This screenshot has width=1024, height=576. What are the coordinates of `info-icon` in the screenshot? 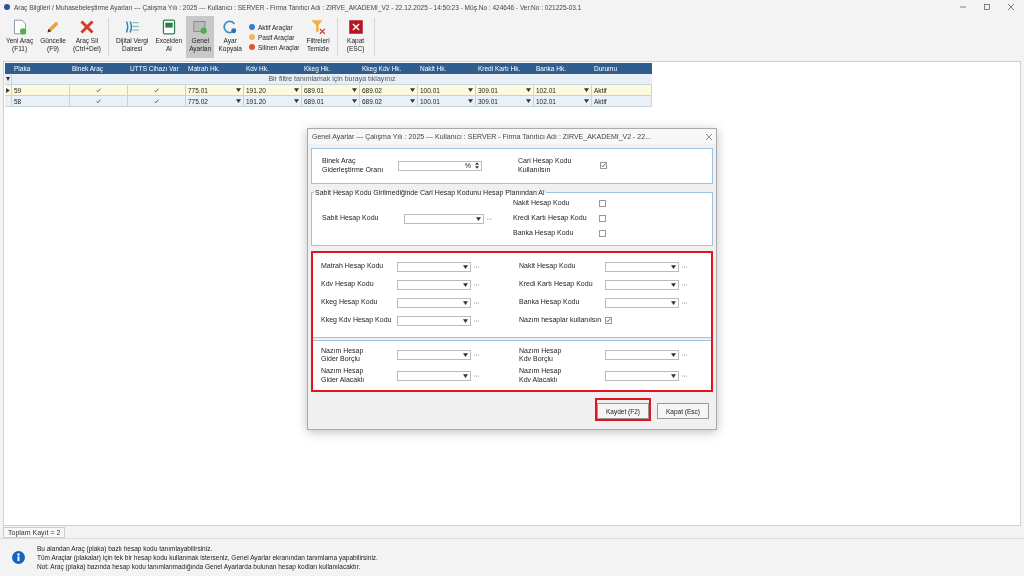 It's located at (18, 557).